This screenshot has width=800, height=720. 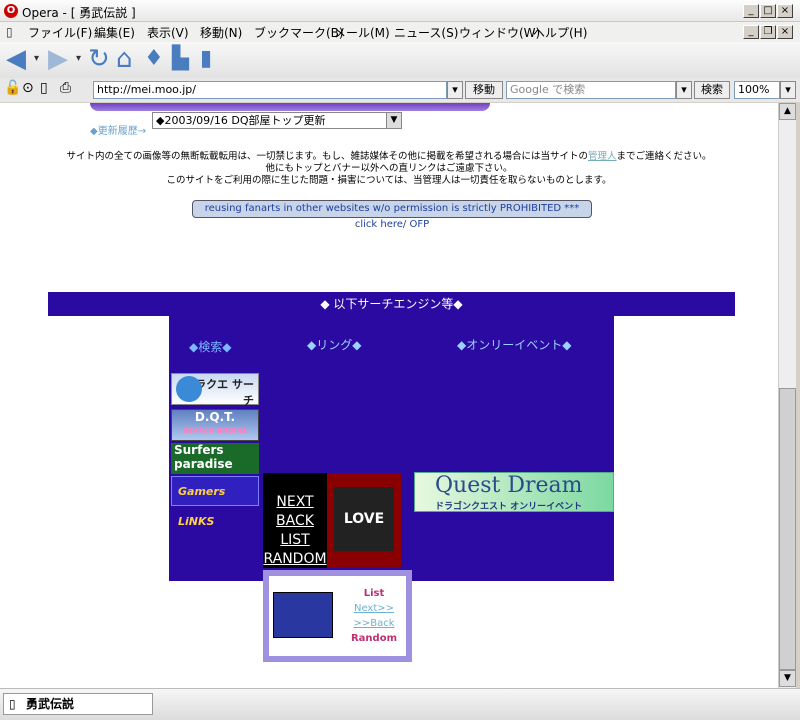 I want to click on search-input: Google で検索, so click(x=591, y=90).